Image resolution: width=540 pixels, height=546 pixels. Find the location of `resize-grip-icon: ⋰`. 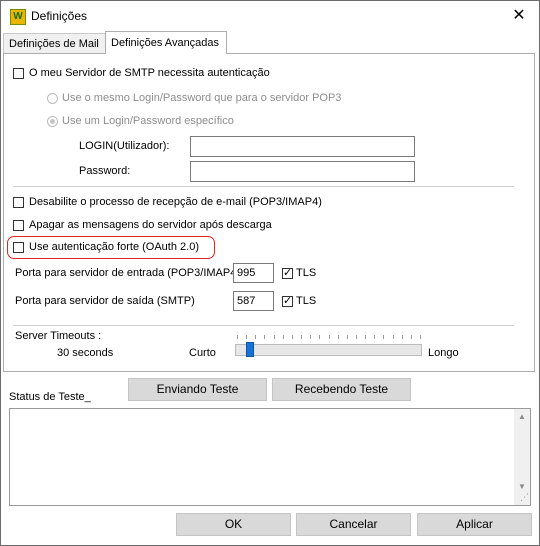

resize-grip-icon: ⋰ is located at coordinates (524, 497).